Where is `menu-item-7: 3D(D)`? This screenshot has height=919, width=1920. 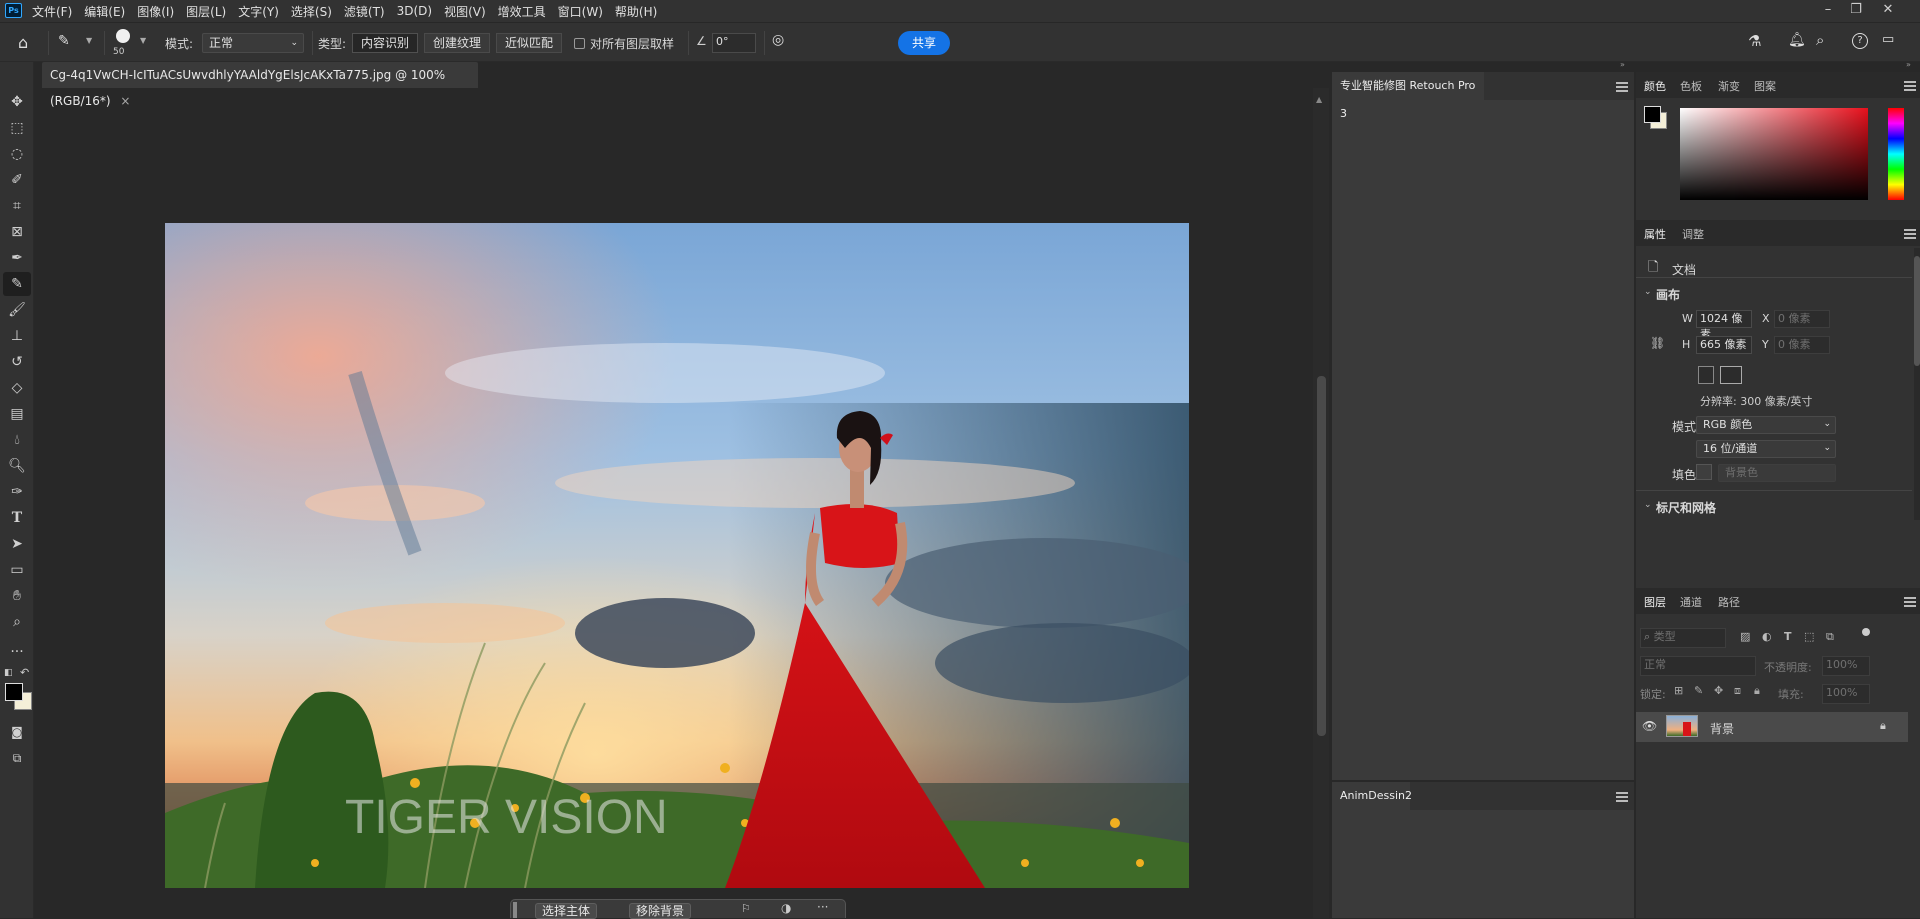 menu-item-7: 3D(D) is located at coordinates (414, 11).